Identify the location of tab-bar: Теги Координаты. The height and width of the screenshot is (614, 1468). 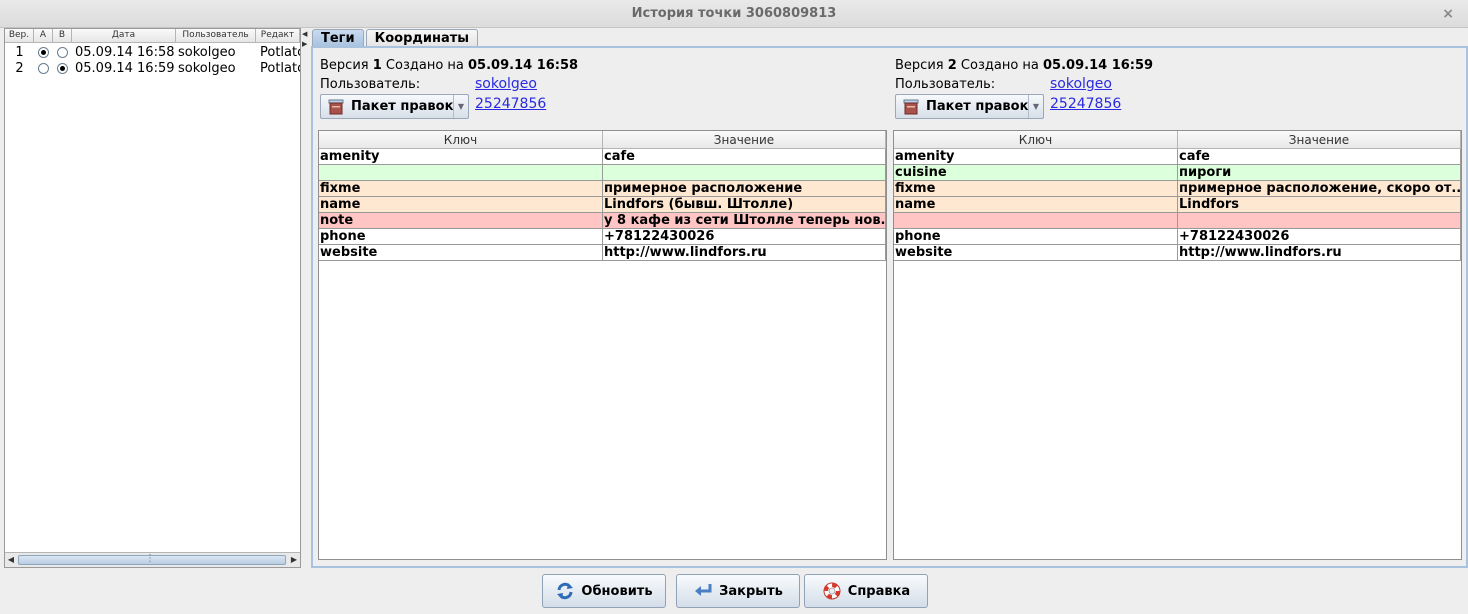
(396, 38).